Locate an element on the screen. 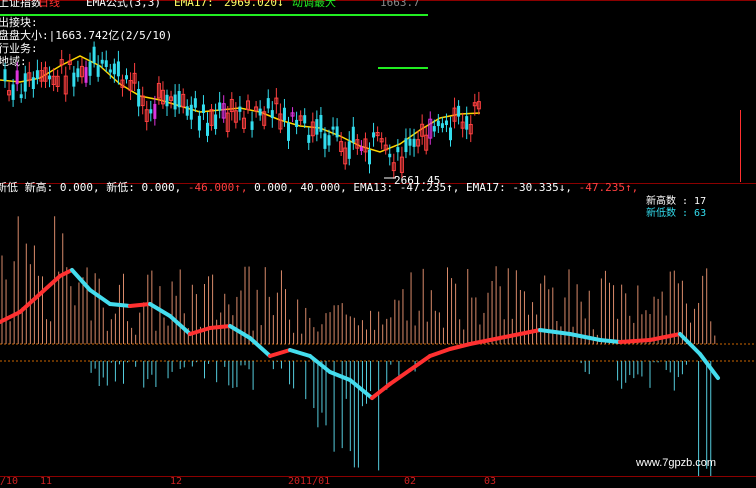 Image resolution: width=756 pixels, height=488 pixels. header-part-2: 新低: 0.000, is located at coordinates (144, 187).